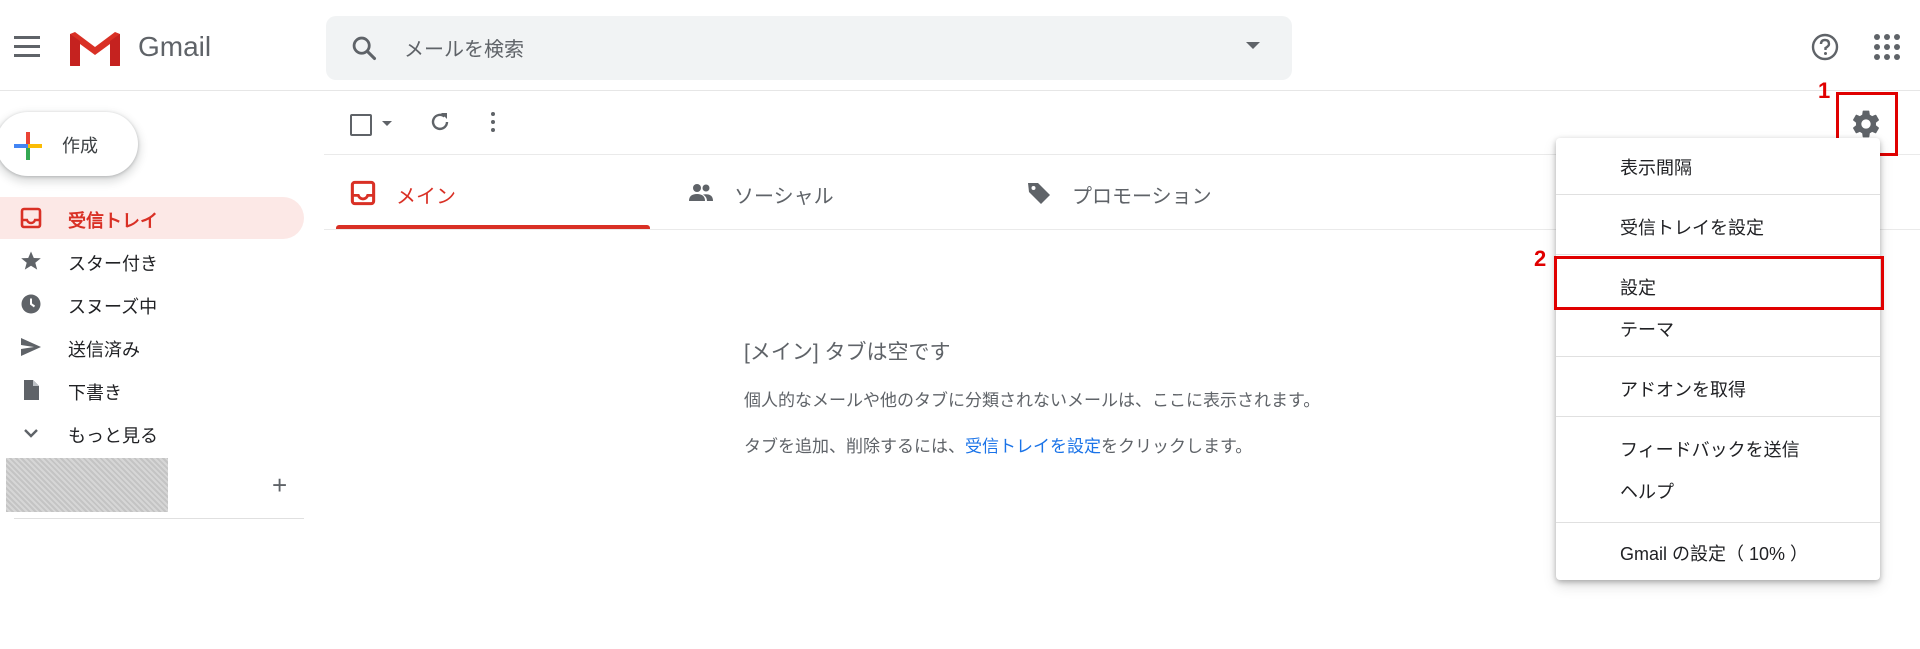 This screenshot has width=1920, height=649. I want to click on annotation-step-number: 1, so click(1824, 90).